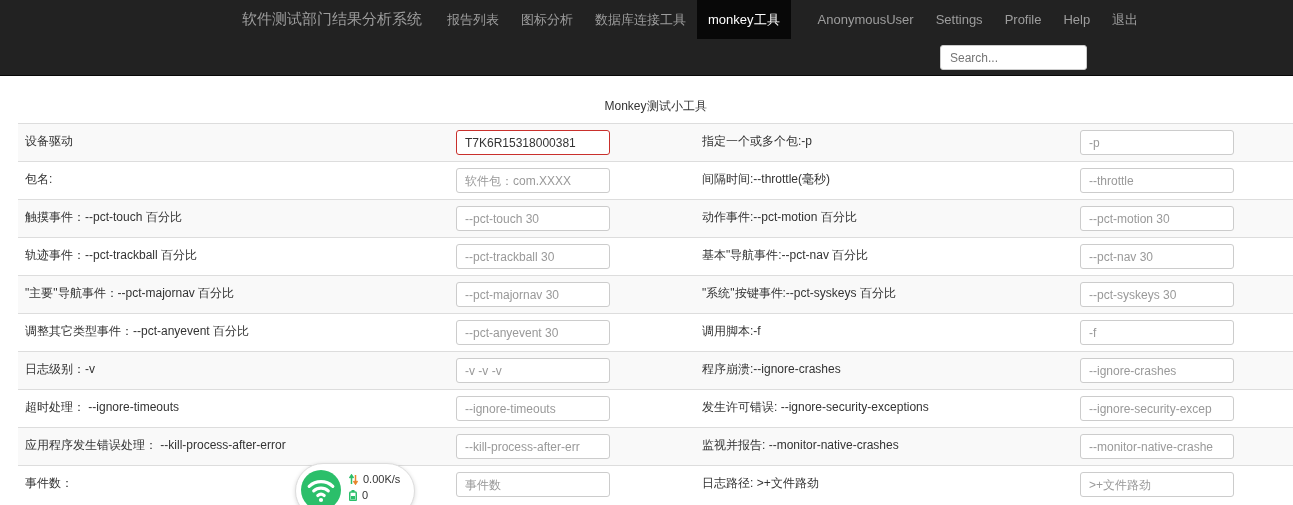 The width and height of the screenshot is (1293, 505). Describe the element at coordinates (382, 479) in the screenshot. I see `speed-text: 0.00K/s` at that location.